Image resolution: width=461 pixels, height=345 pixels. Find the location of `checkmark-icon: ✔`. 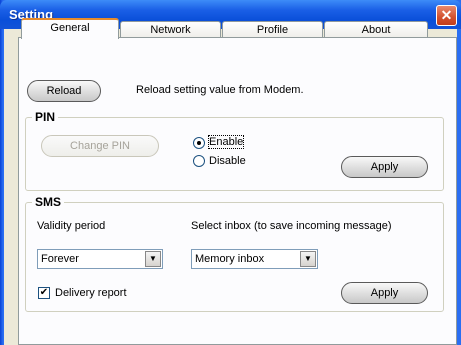

checkmark-icon: ✔ is located at coordinates (44, 292).